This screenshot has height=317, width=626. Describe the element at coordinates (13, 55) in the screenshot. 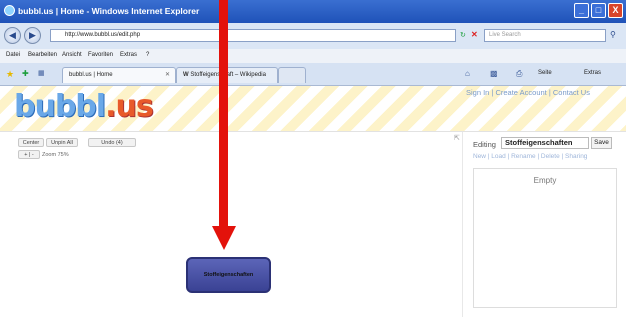

I see `menu-datei: Datei` at that location.